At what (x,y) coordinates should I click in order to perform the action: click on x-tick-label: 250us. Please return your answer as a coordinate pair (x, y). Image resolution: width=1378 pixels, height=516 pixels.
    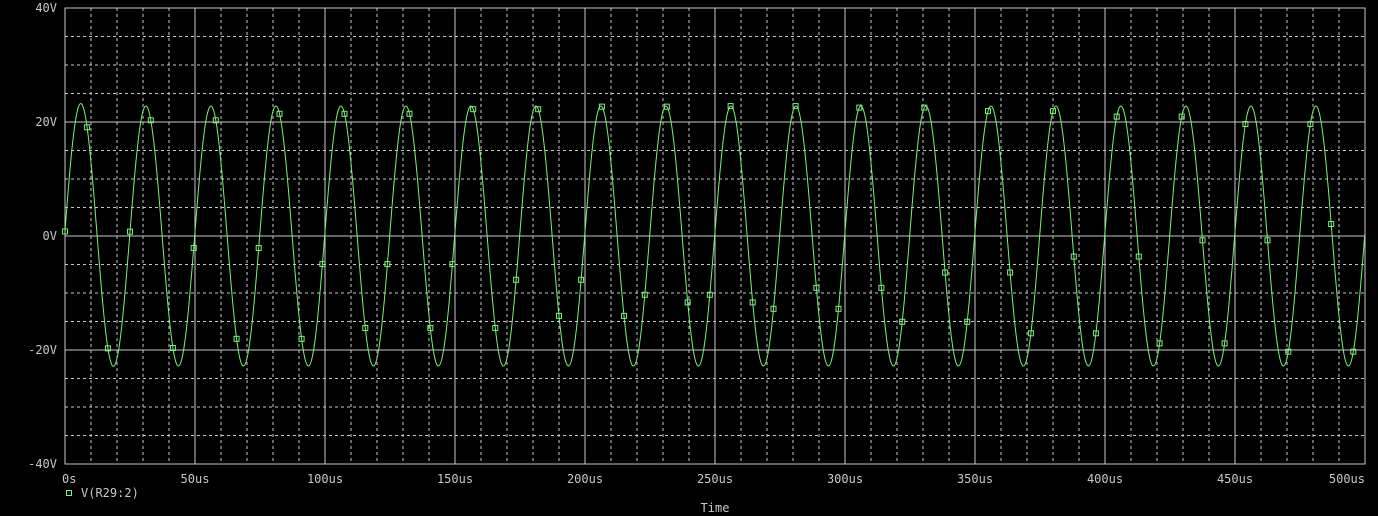
    Looking at the image, I should click on (715, 479).